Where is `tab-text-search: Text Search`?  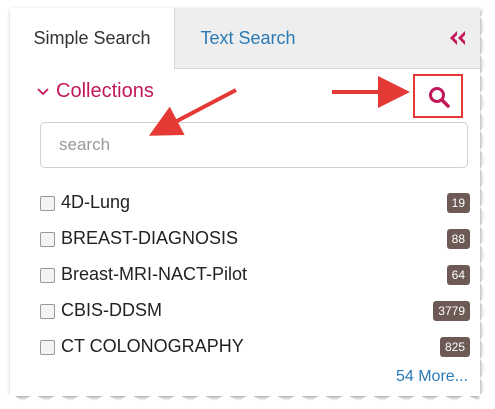 tab-text-search: Text Search is located at coordinates (248, 38).